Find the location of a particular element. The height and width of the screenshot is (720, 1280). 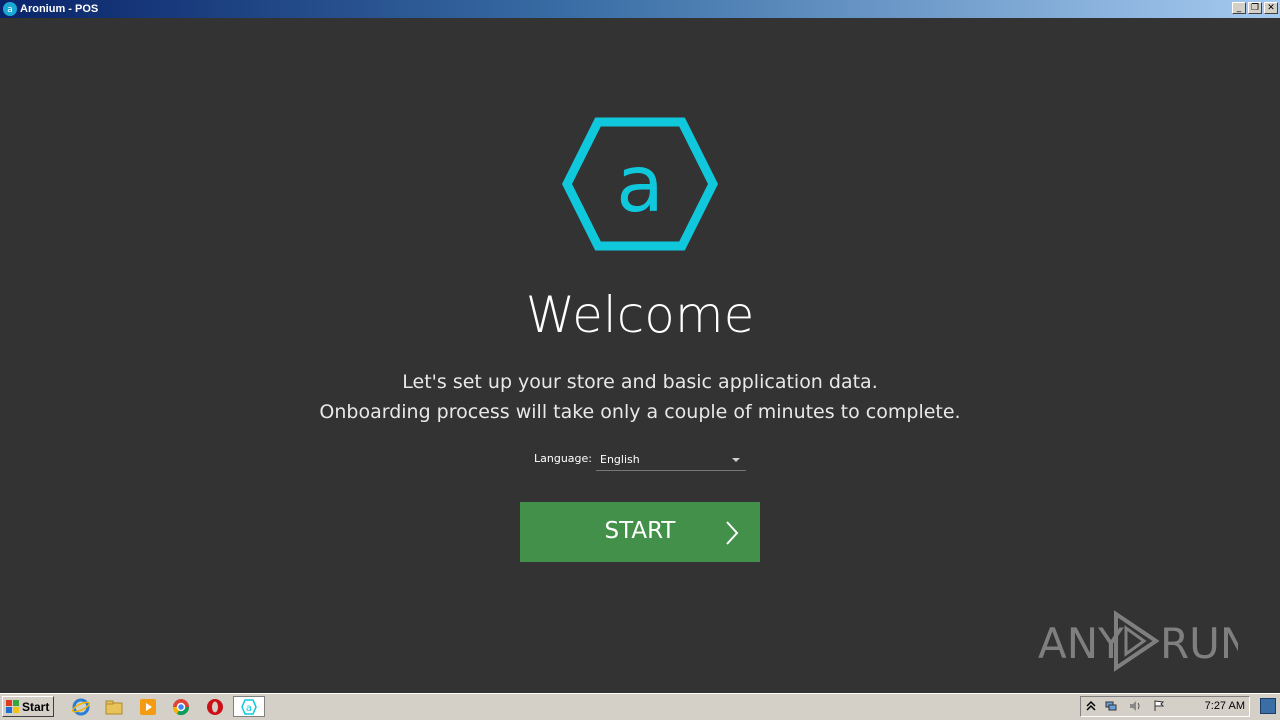

language-selected-value: English is located at coordinates (620, 459).